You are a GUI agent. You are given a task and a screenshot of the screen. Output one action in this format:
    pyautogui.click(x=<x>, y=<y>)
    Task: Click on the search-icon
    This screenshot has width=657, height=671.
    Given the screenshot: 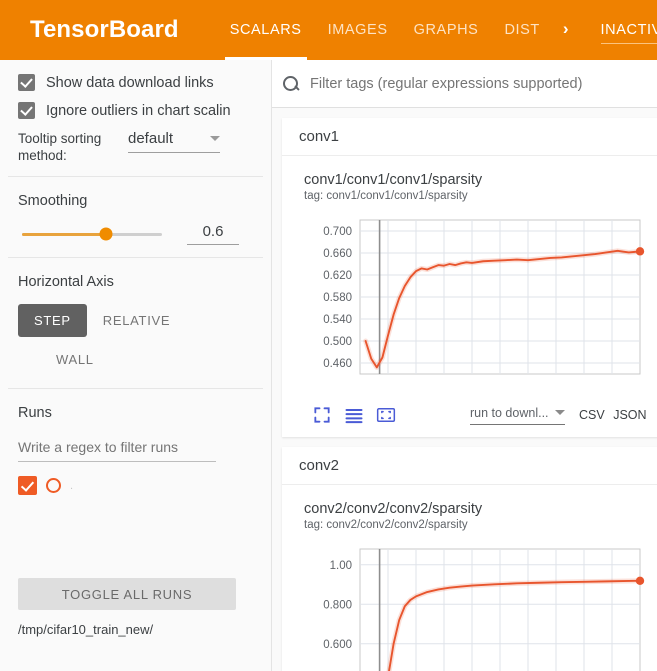 What is the action you would take?
    pyautogui.click(x=291, y=84)
    